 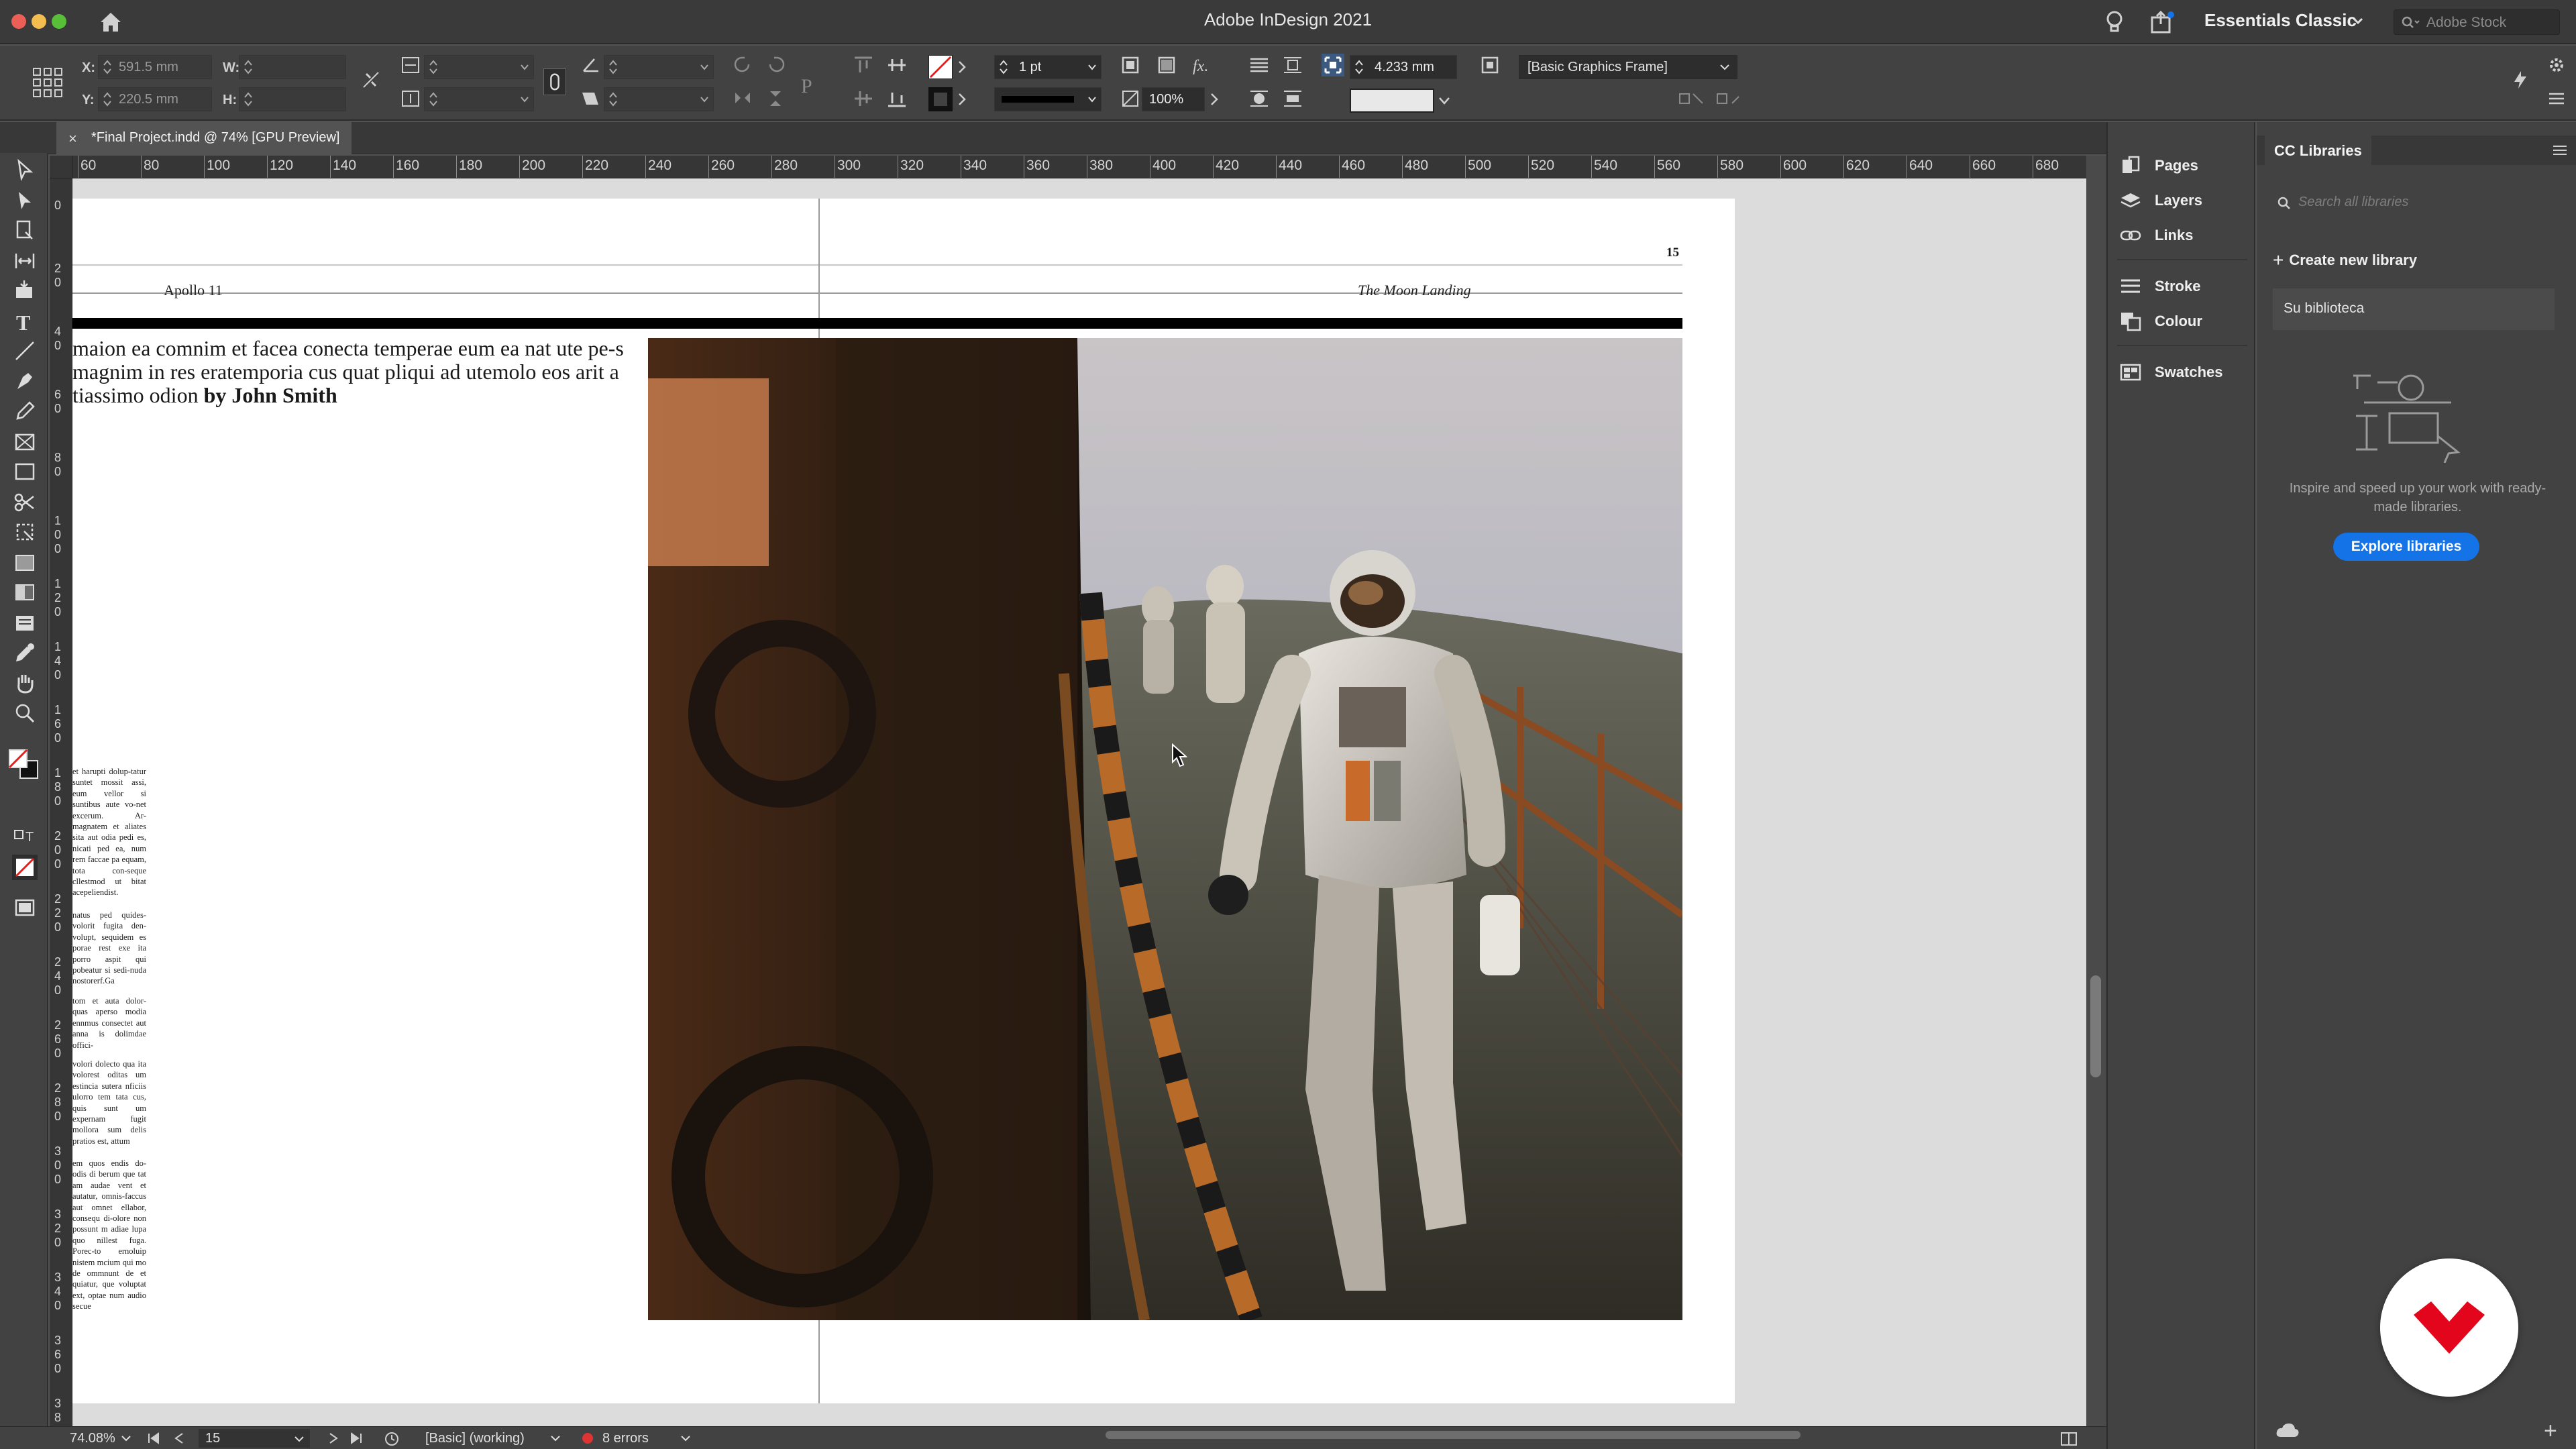 What do you see at coordinates (25, 652) in the screenshot?
I see `eyedropper-tool-icon` at bounding box center [25, 652].